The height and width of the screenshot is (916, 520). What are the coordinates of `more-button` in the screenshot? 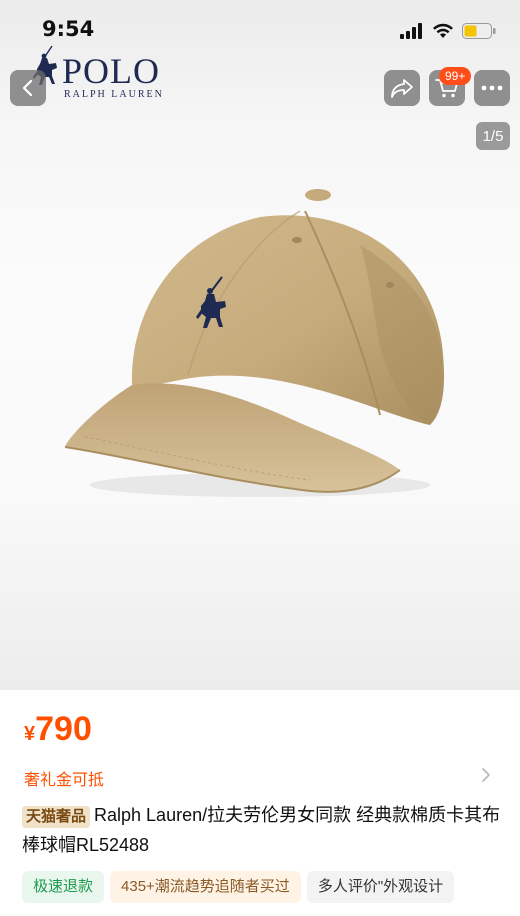 It's located at (492, 88).